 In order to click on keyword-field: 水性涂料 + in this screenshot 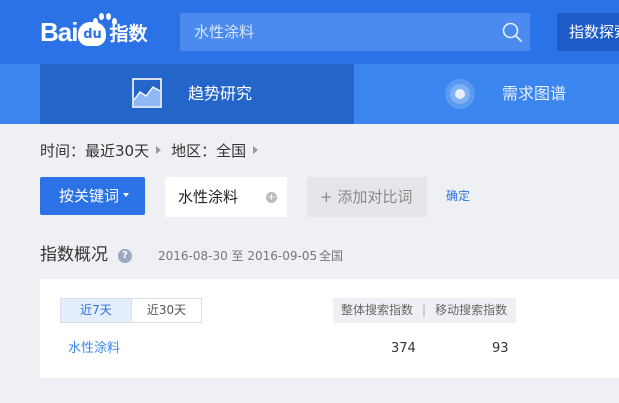, I will do `click(226, 197)`.